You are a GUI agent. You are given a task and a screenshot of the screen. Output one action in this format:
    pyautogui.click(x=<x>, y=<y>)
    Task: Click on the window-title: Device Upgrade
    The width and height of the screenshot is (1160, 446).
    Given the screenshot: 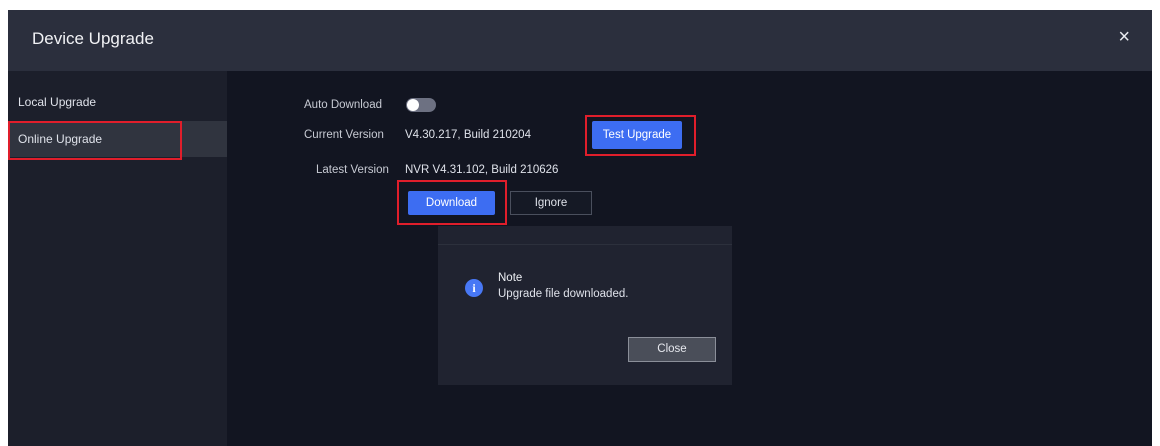 What is the action you would take?
    pyautogui.click(x=93, y=38)
    